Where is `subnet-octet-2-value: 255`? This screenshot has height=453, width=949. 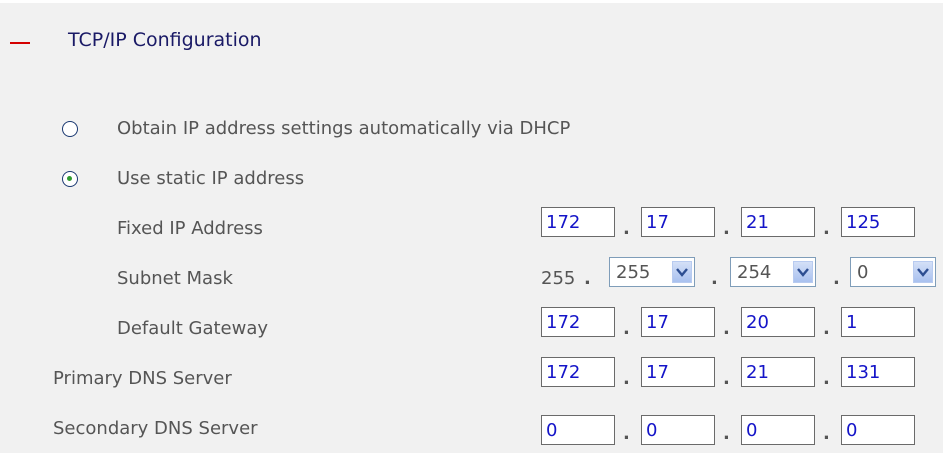 subnet-octet-2-value: 255 is located at coordinates (633, 272).